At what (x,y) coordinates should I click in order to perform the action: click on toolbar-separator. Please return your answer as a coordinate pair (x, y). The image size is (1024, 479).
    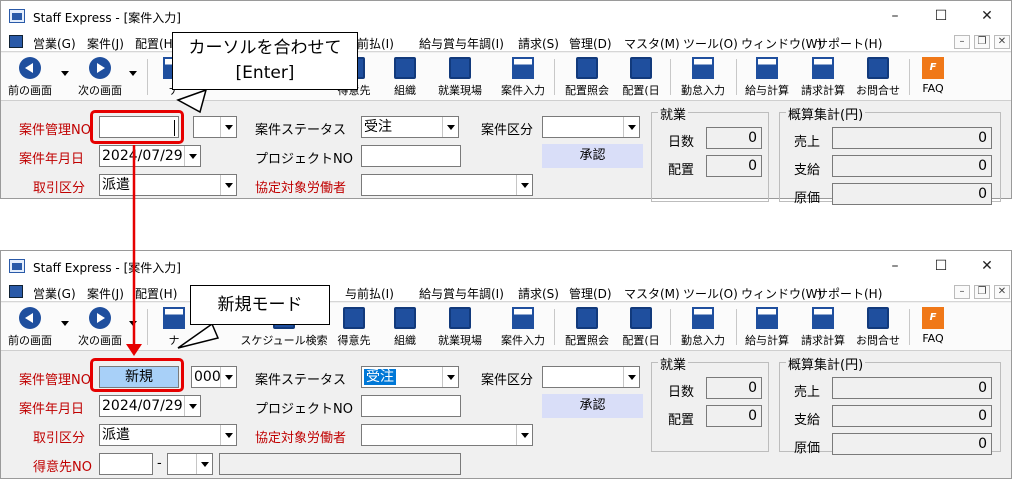
    Looking at the image, I should click on (670, 77).